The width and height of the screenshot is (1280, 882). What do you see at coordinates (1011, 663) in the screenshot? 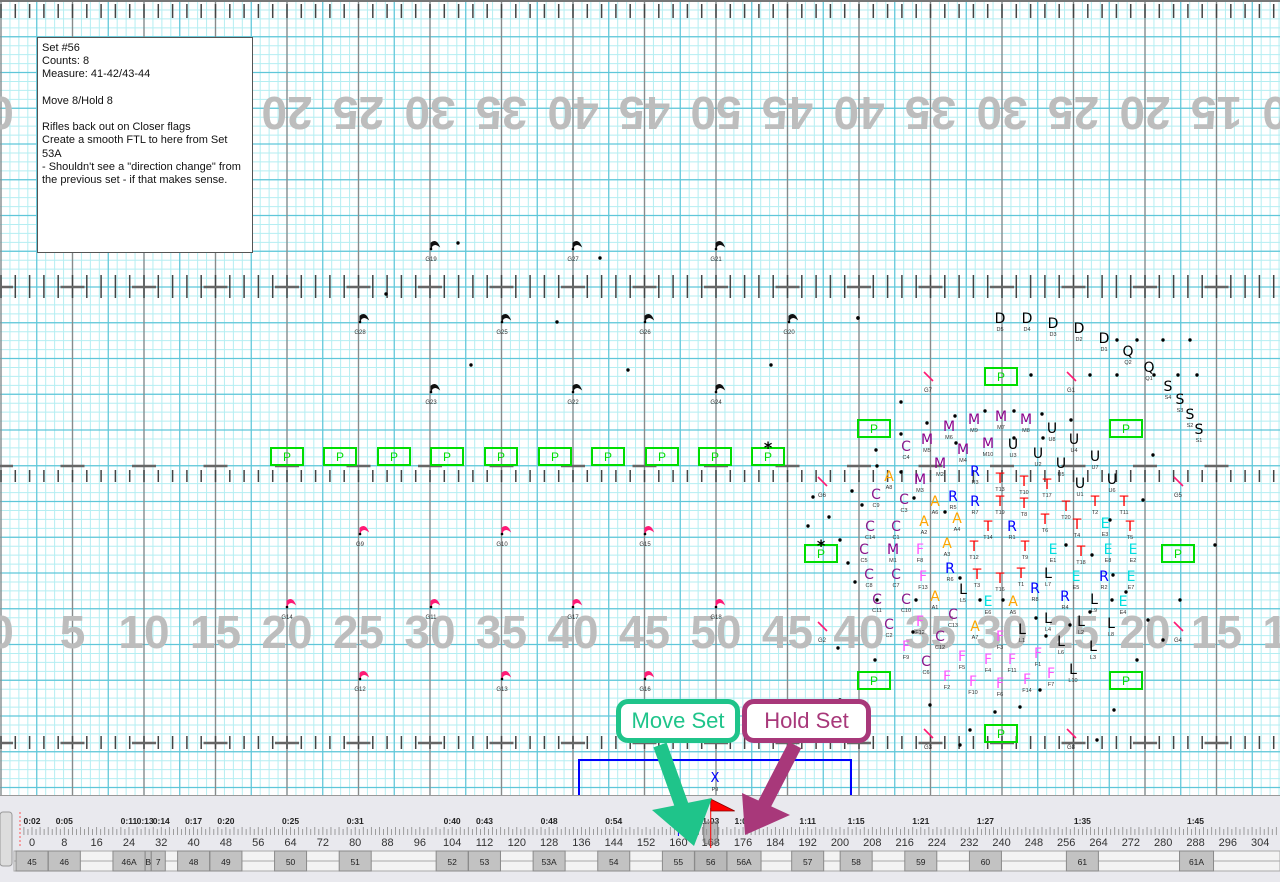
I see `performer-f11: FF11` at bounding box center [1011, 663].